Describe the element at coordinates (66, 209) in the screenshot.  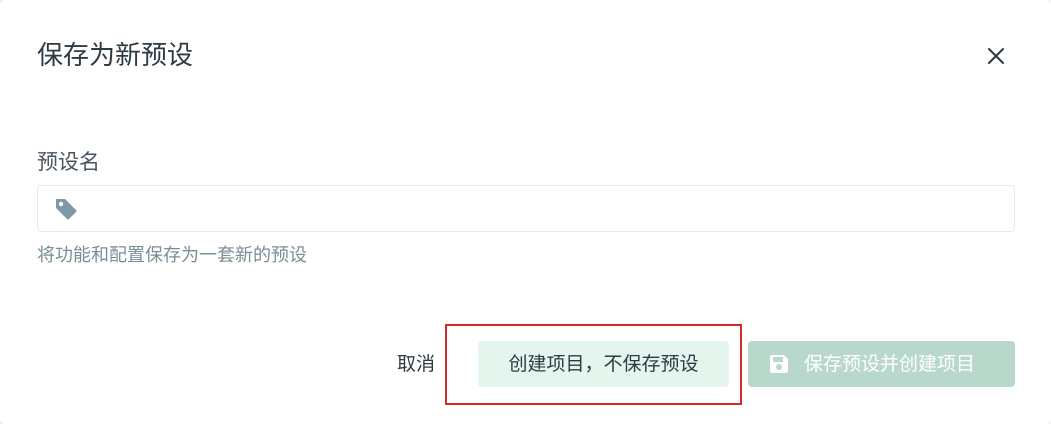
I see `tag-icon` at that location.